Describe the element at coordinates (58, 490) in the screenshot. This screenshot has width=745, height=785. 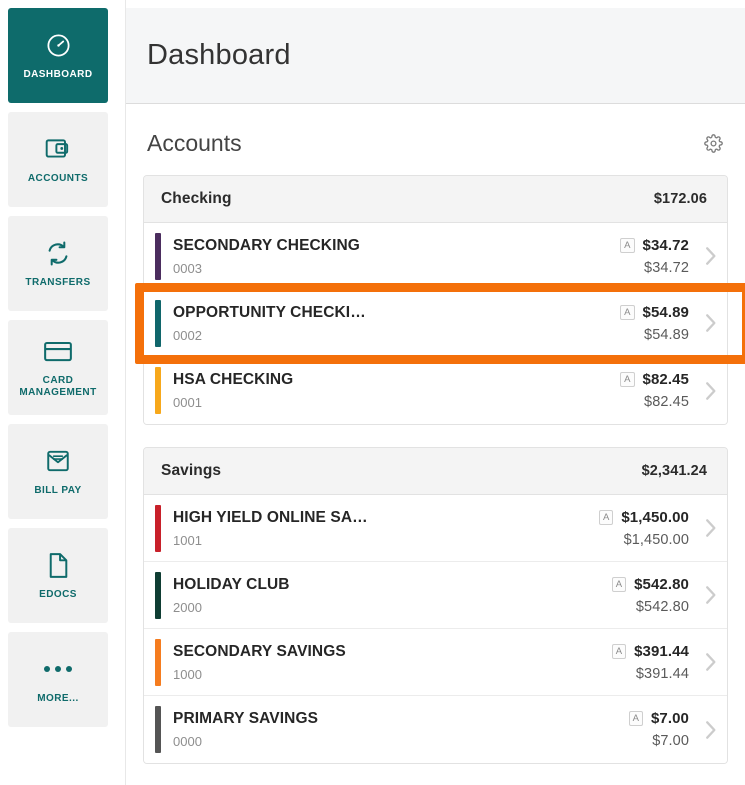
I see `sidebar-item-label: BILL PAY` at that location.